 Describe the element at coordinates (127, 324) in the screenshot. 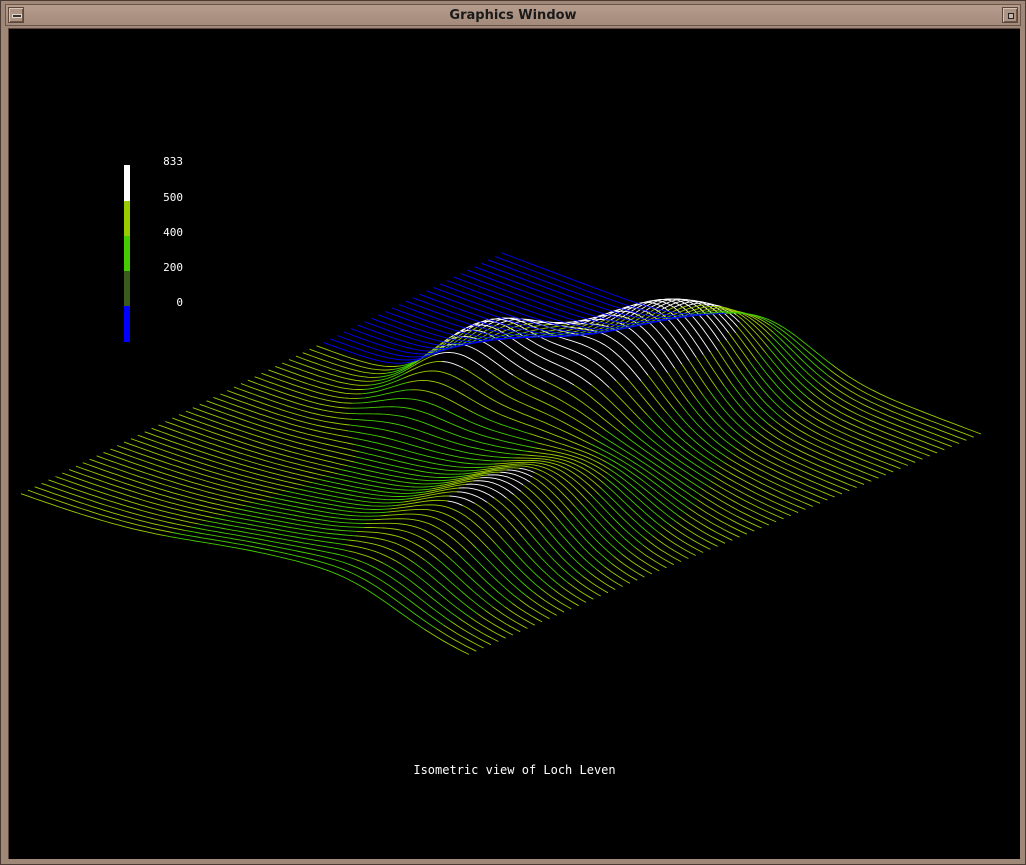

I see `legend-swatch-water` at that location.